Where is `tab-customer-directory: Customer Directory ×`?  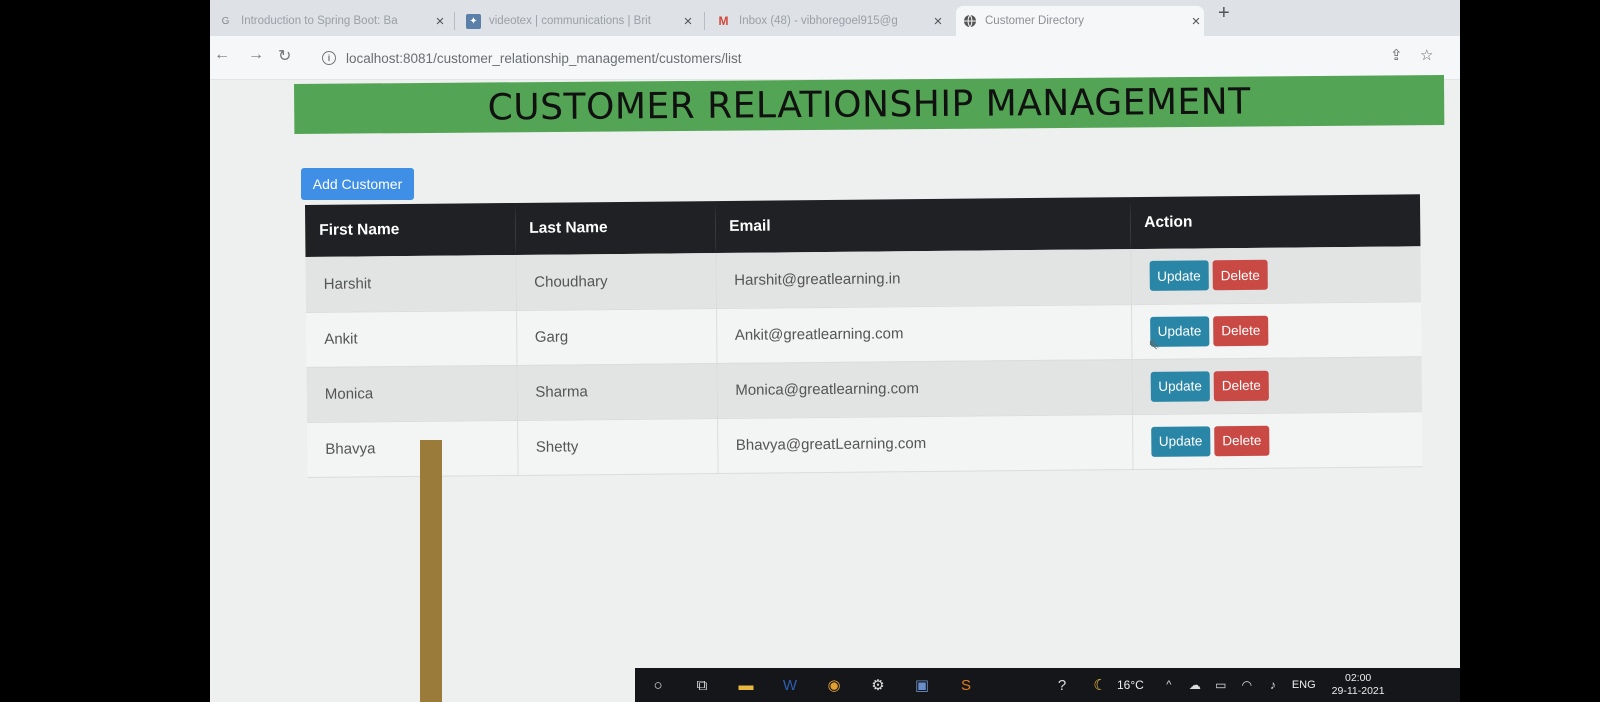
tab-customer-directory: Customer Directory × is located at coordinates (1080, 21).